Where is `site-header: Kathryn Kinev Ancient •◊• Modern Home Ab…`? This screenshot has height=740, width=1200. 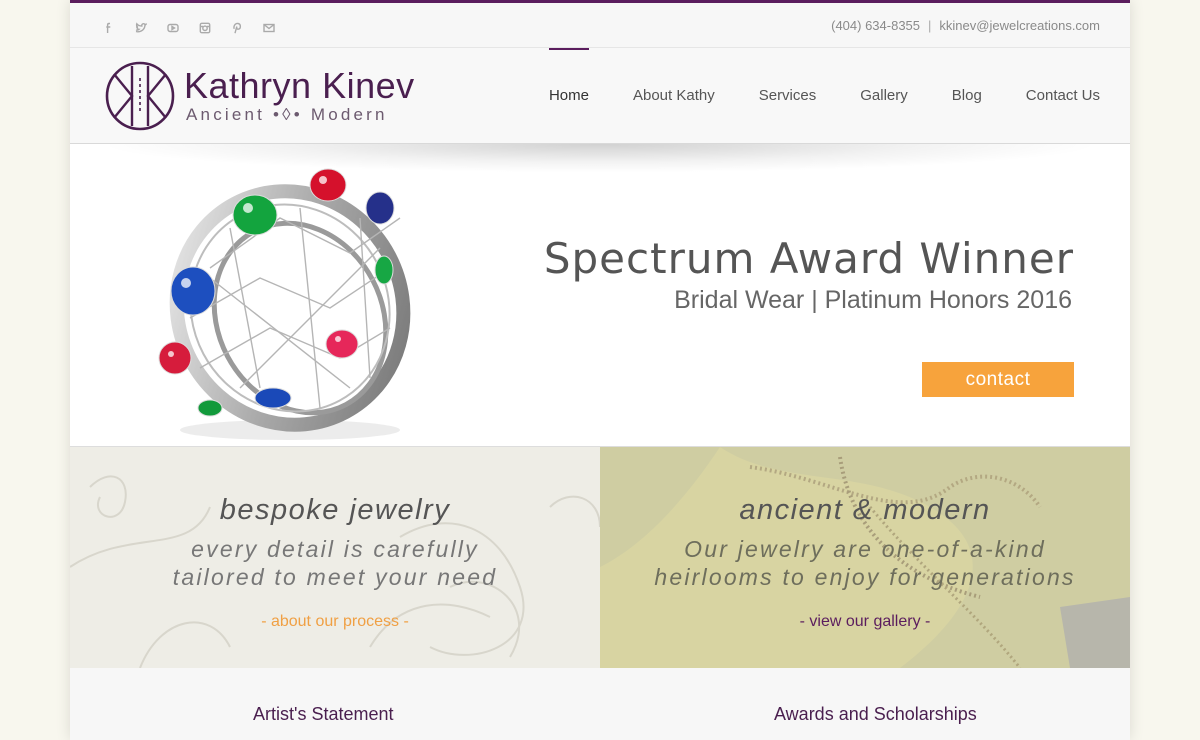 site-header: Kathryn Kinev Ancient •◊• Modern Home Ab… is located at coordinates (600, 96).